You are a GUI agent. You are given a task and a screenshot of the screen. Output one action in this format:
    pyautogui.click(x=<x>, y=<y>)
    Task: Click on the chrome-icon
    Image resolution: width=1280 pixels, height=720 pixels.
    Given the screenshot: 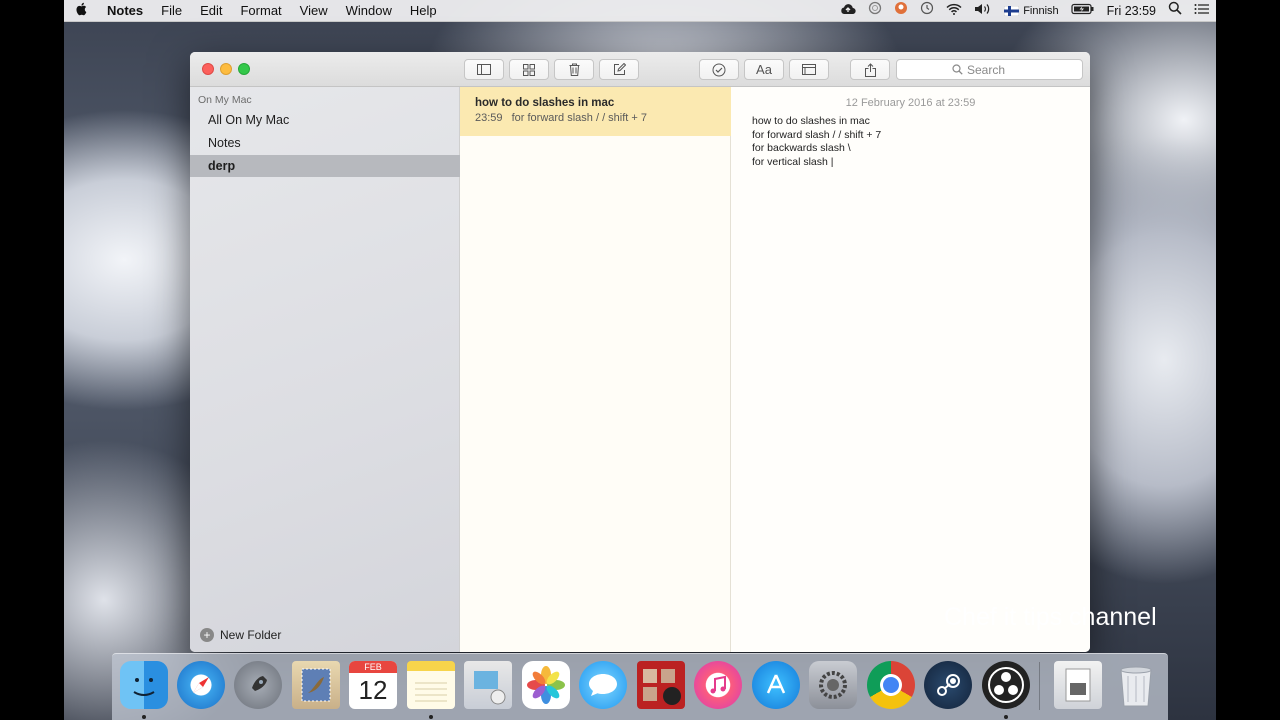 What is the action you would take?
    pyautogui.click(x=891, y=685)
    